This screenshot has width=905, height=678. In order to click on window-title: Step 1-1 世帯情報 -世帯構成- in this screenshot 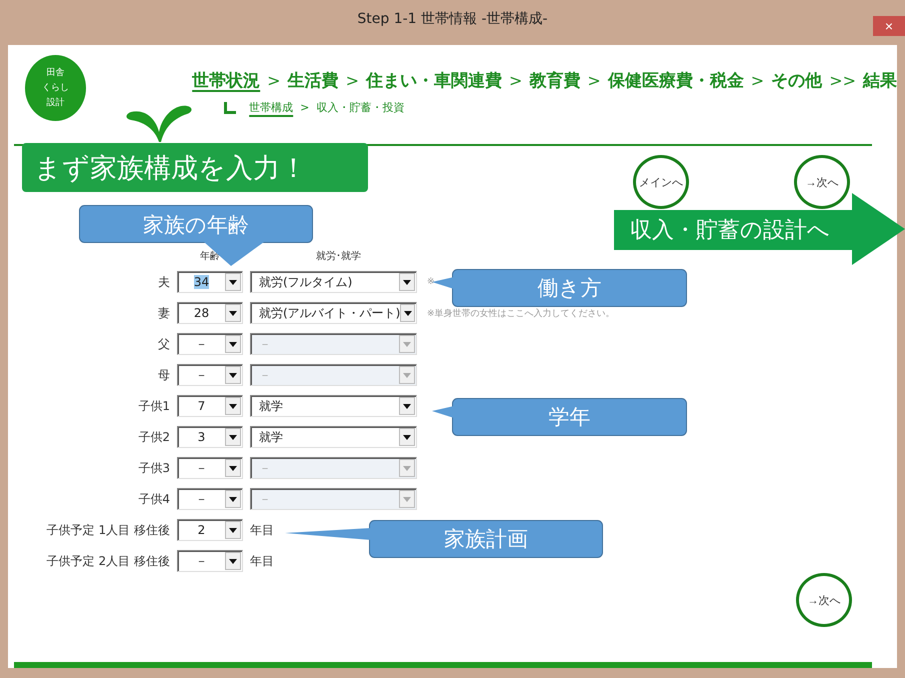, I will do `click(452, 19)`.